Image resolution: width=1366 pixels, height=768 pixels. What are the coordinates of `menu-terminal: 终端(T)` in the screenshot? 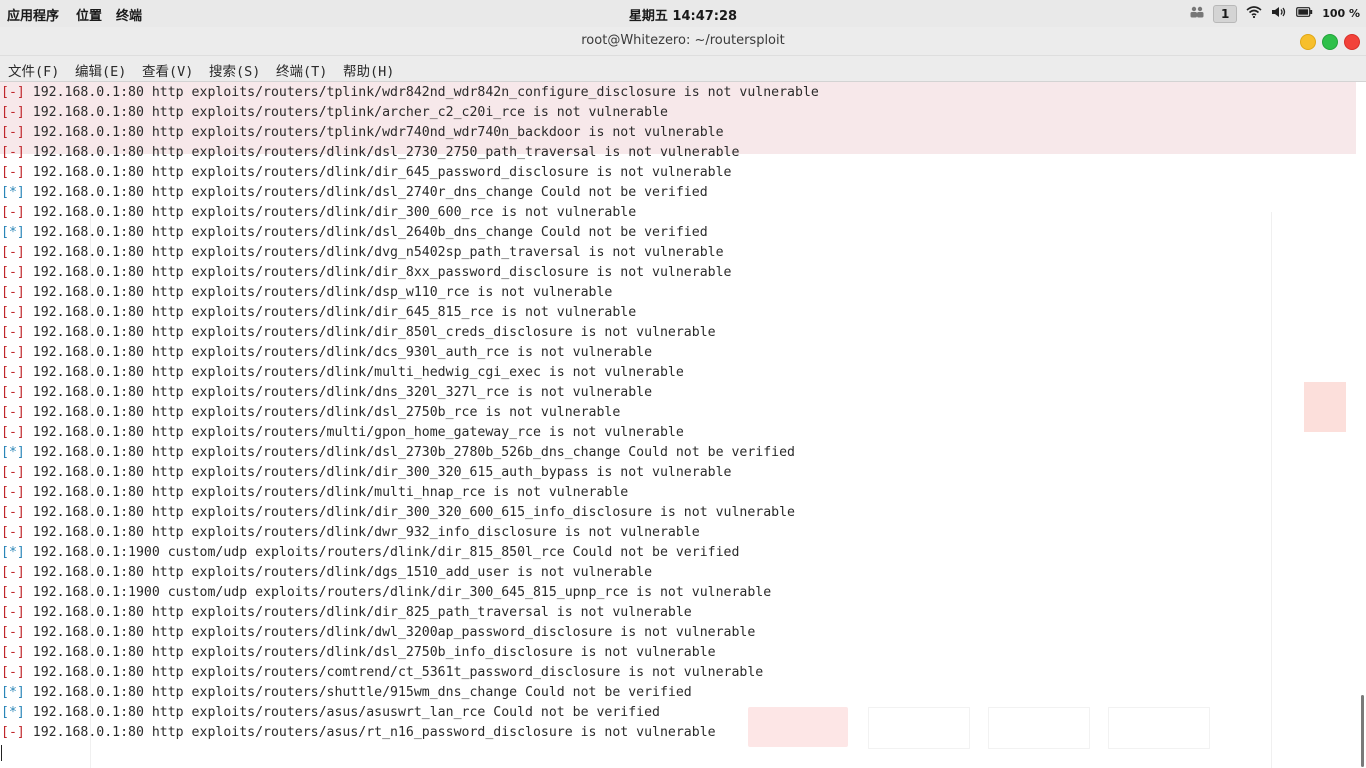 It's located at (301, 70).